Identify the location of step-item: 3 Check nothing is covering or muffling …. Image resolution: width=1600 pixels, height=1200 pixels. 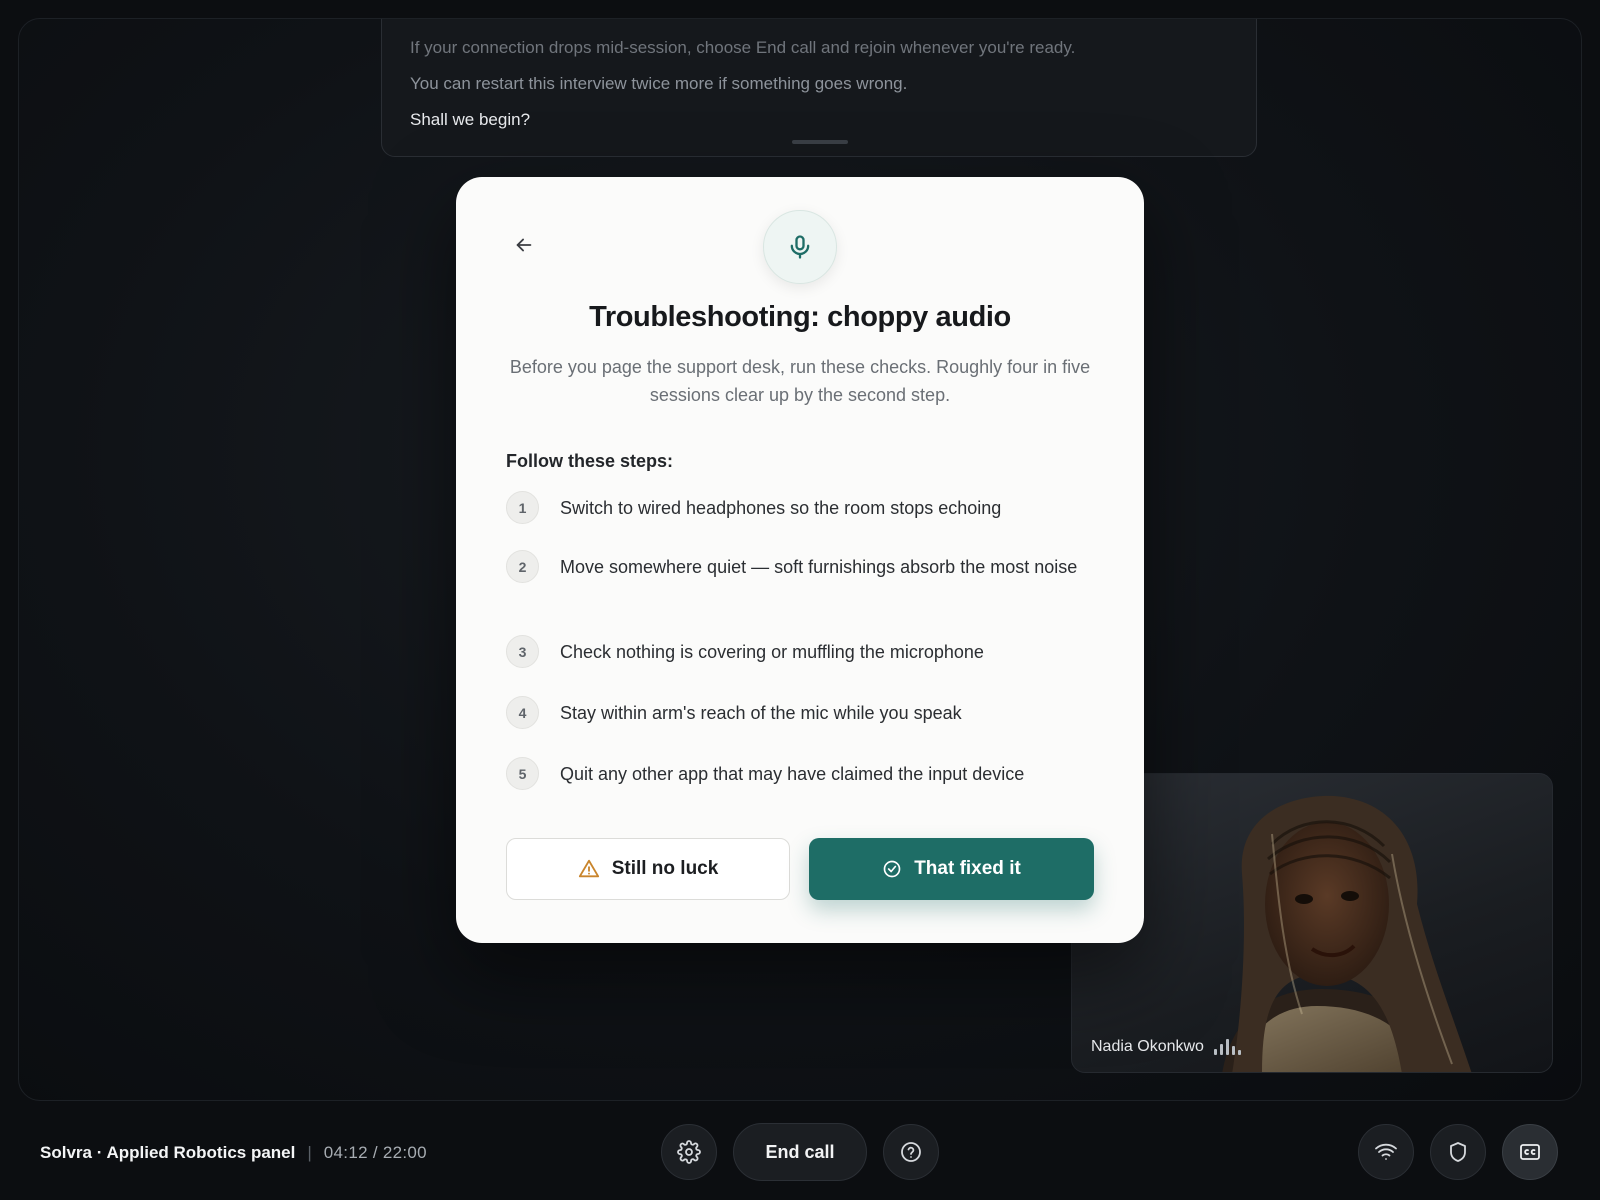
(801, 651).